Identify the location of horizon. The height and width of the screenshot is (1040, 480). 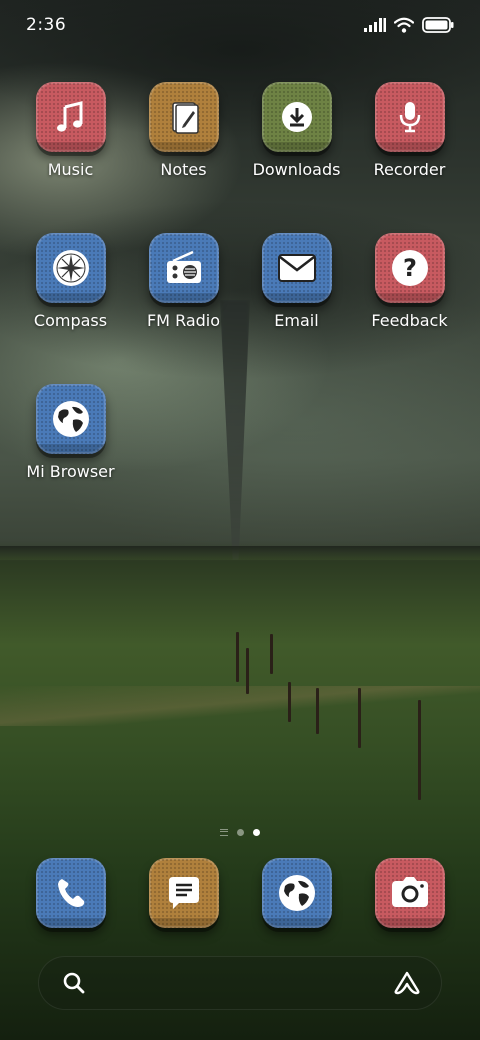
(240, 553).